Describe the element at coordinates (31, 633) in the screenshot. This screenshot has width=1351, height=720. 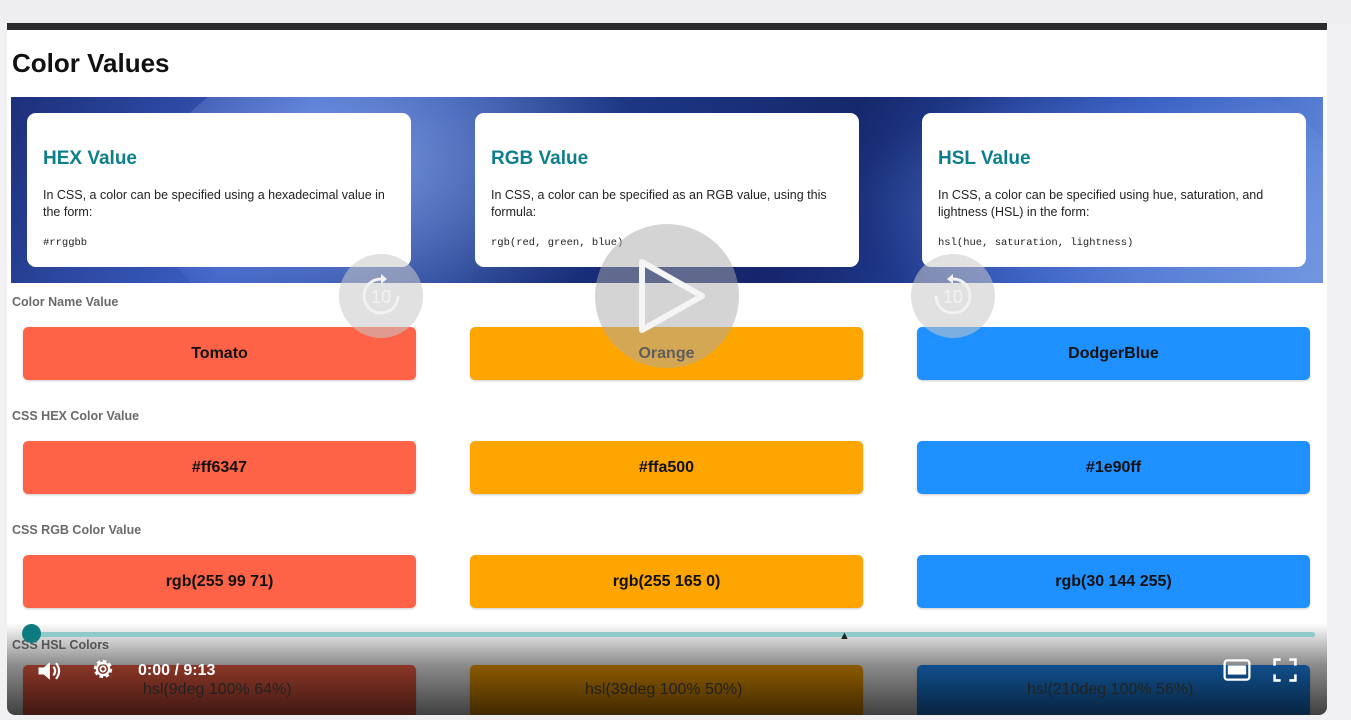
I see `progress-scrubber` at that location.